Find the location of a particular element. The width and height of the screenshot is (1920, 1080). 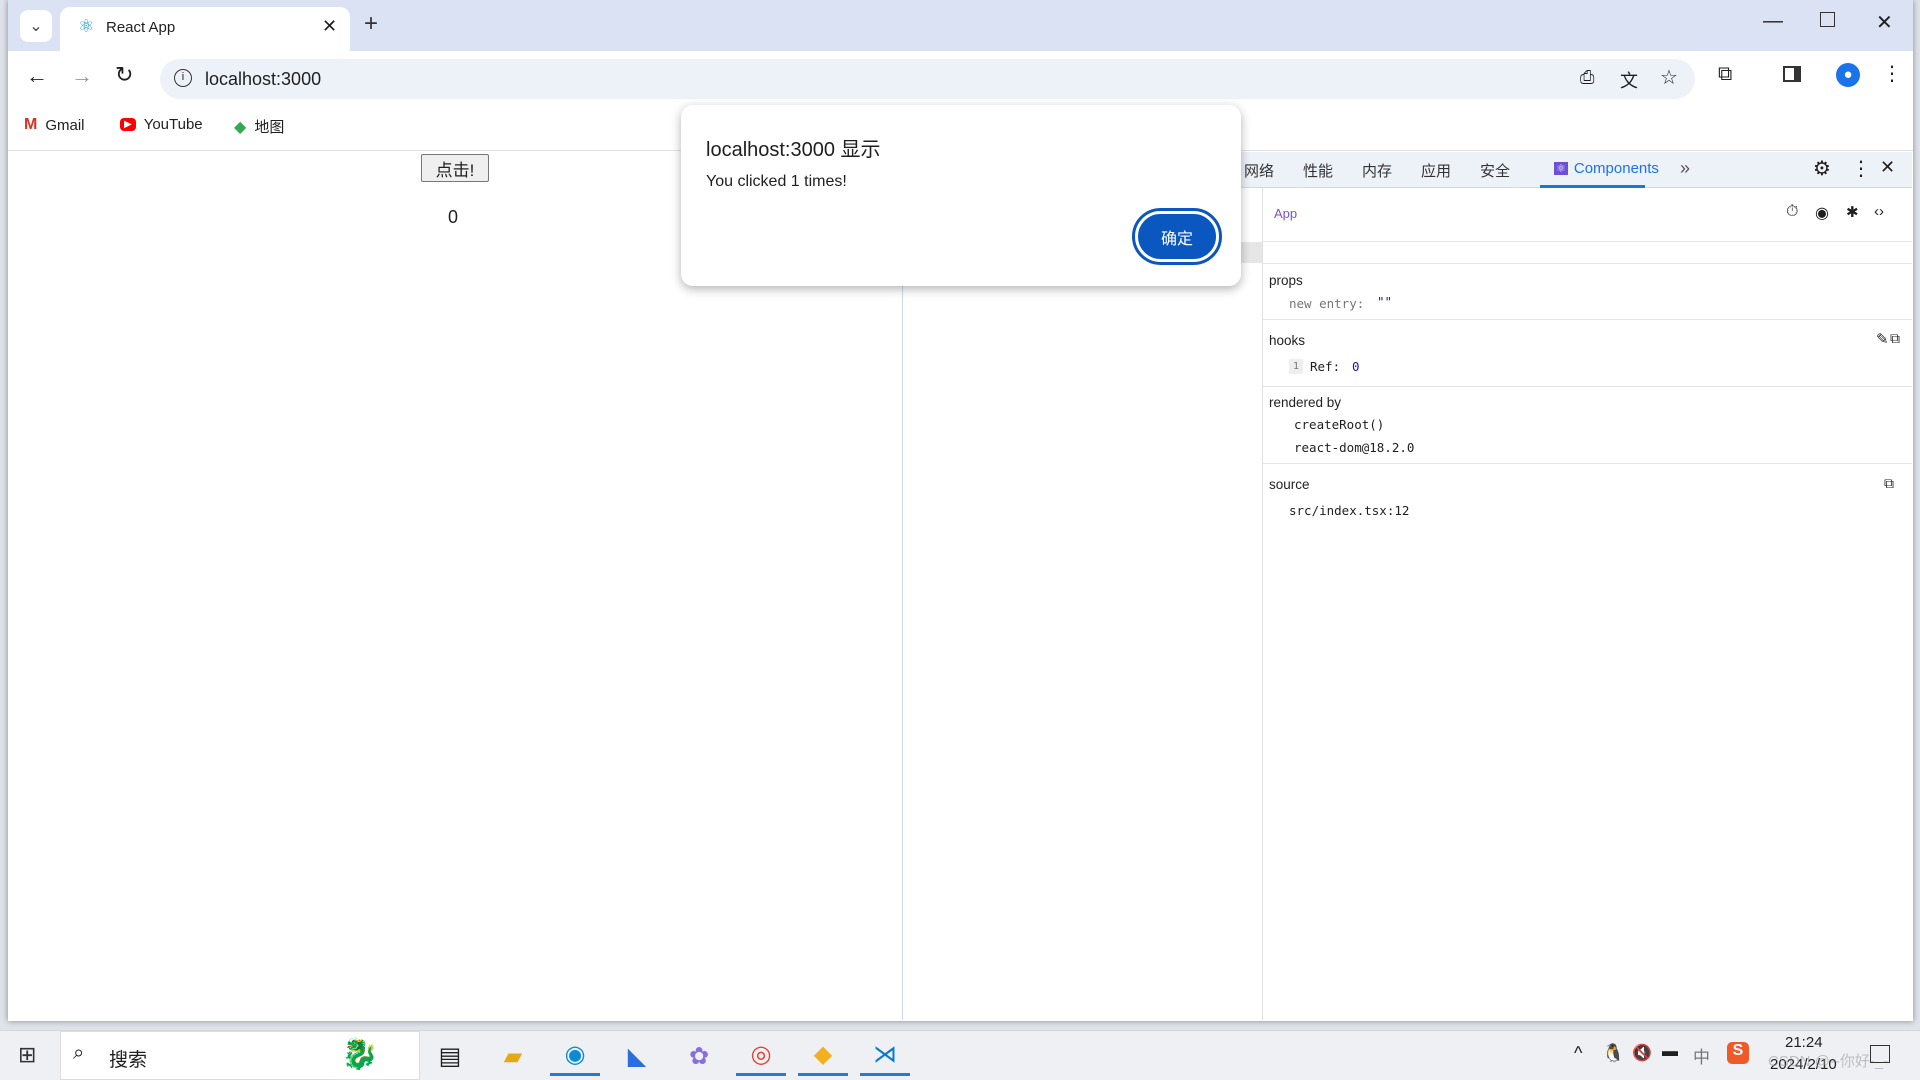

new-tab-icon: + is located at coordinates (371, 24).